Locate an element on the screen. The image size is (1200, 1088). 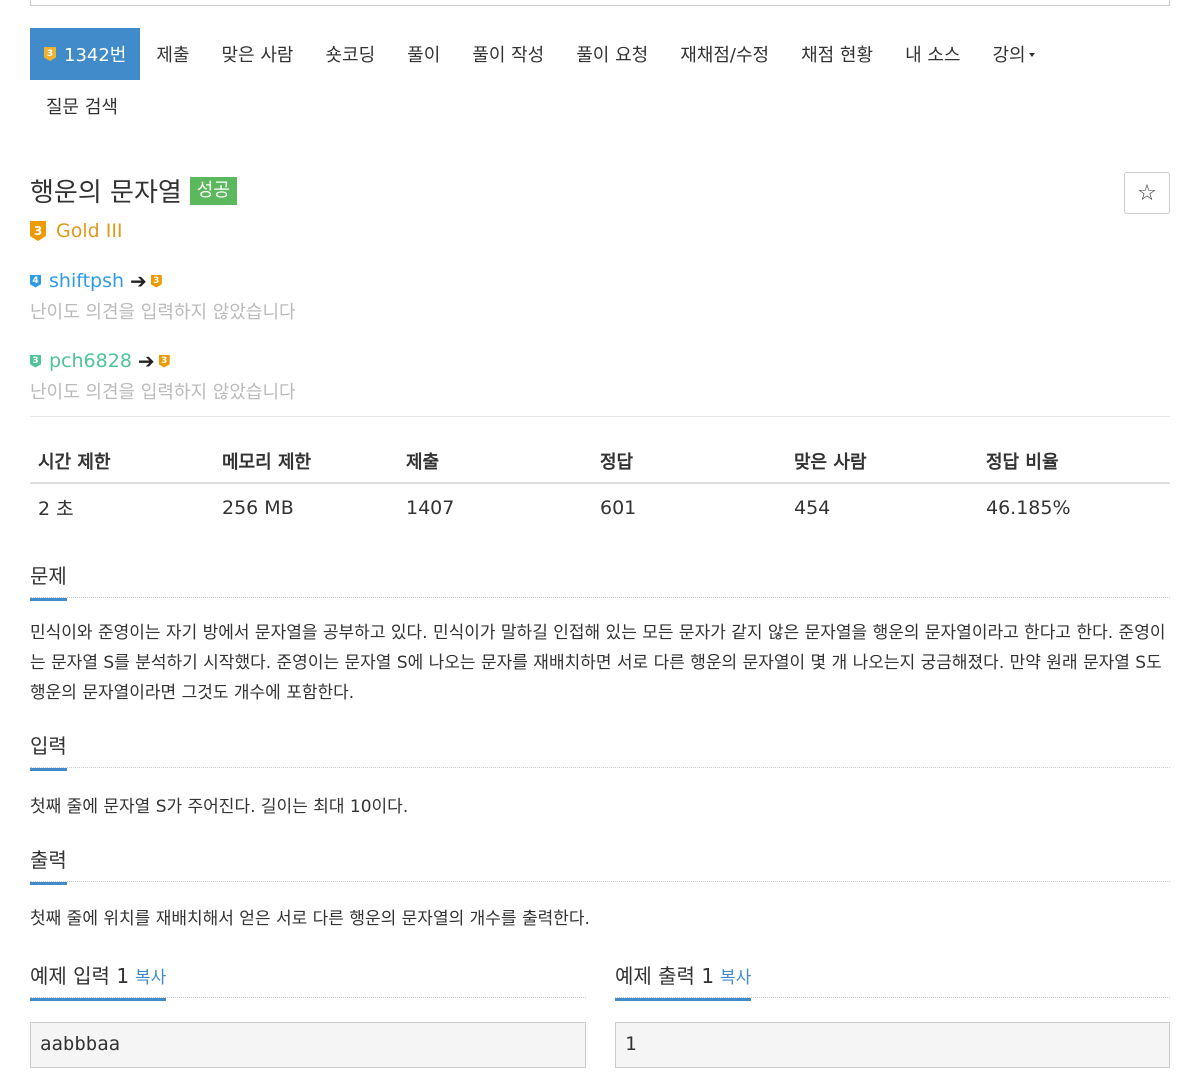
sample-output-box: 1 is located at coordinates (892, 1045).